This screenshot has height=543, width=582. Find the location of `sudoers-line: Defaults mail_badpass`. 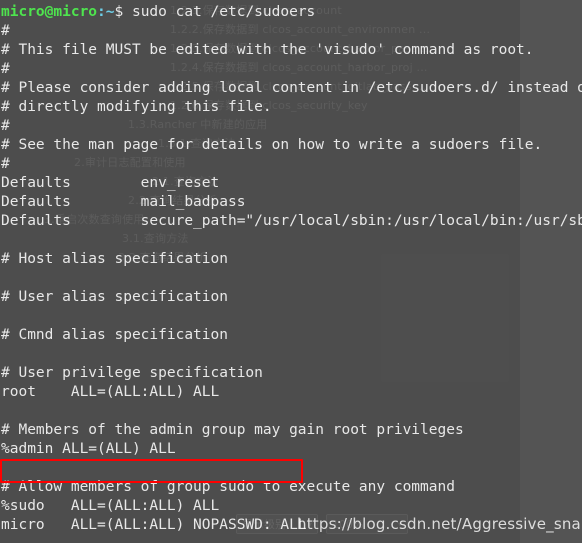

sudoers-line: Defaults mail_badpass is located at coordinates (123, 202).